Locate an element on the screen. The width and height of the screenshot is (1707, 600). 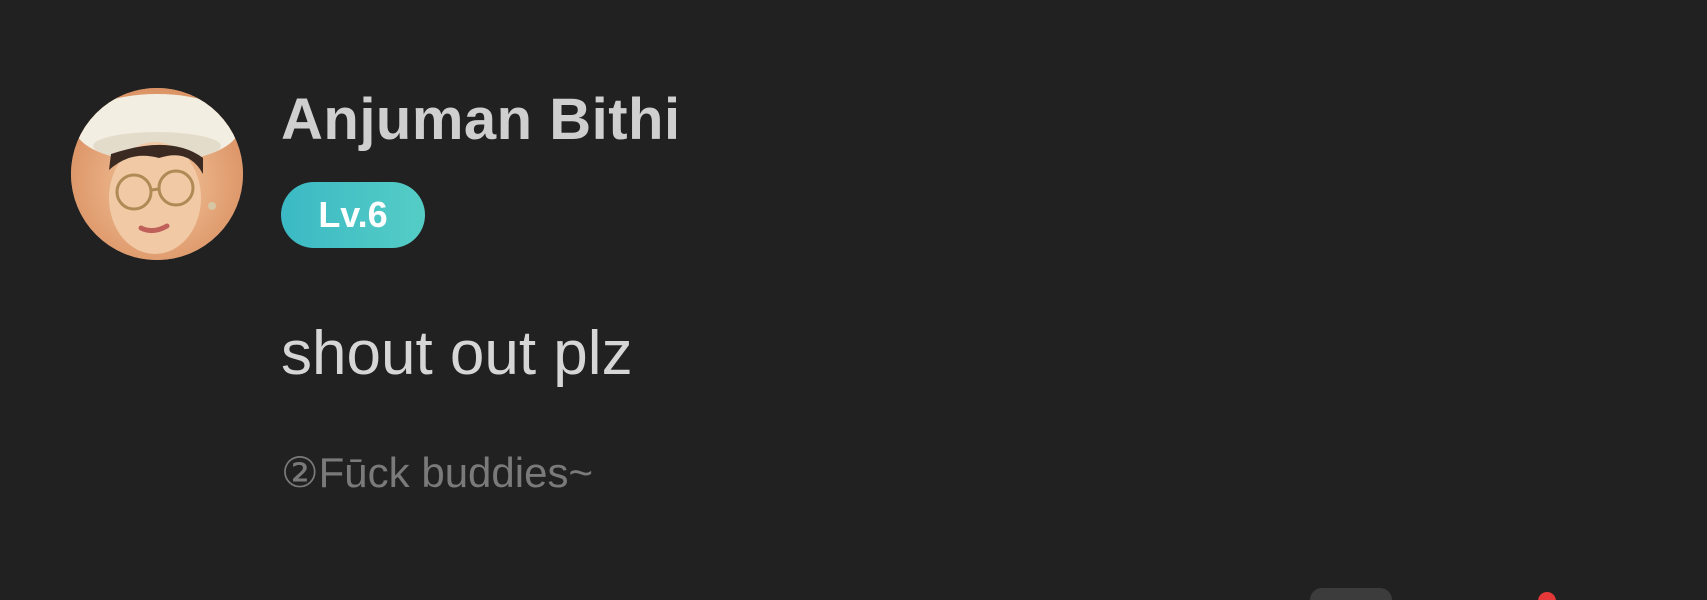
comment-text: shout out plz is located at coordinates (457, 353).